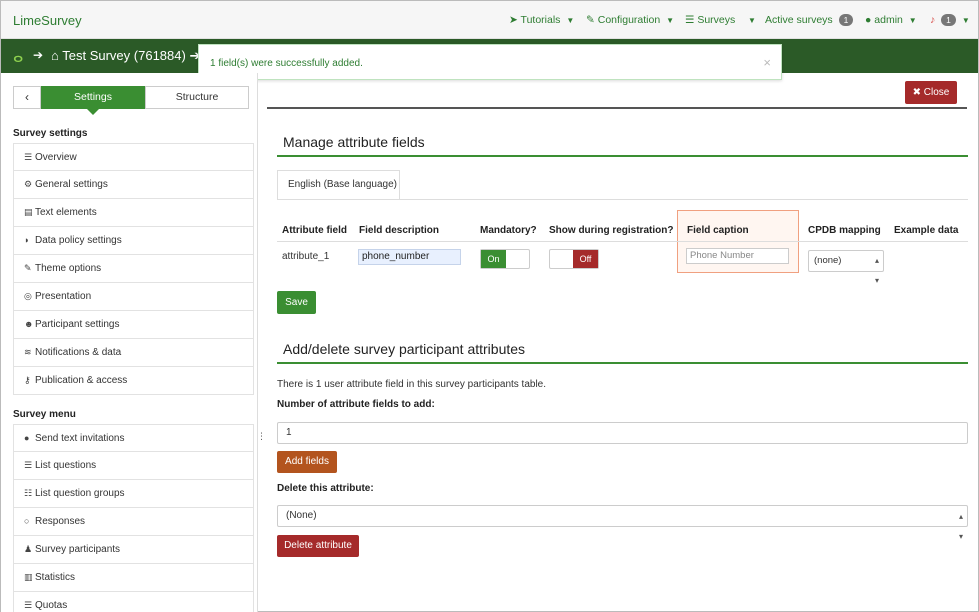 This screenshot has height=612, width=979. I want to click on sidebar-item-send-text-invitations: ● Send text invitations, so click(133, 438).